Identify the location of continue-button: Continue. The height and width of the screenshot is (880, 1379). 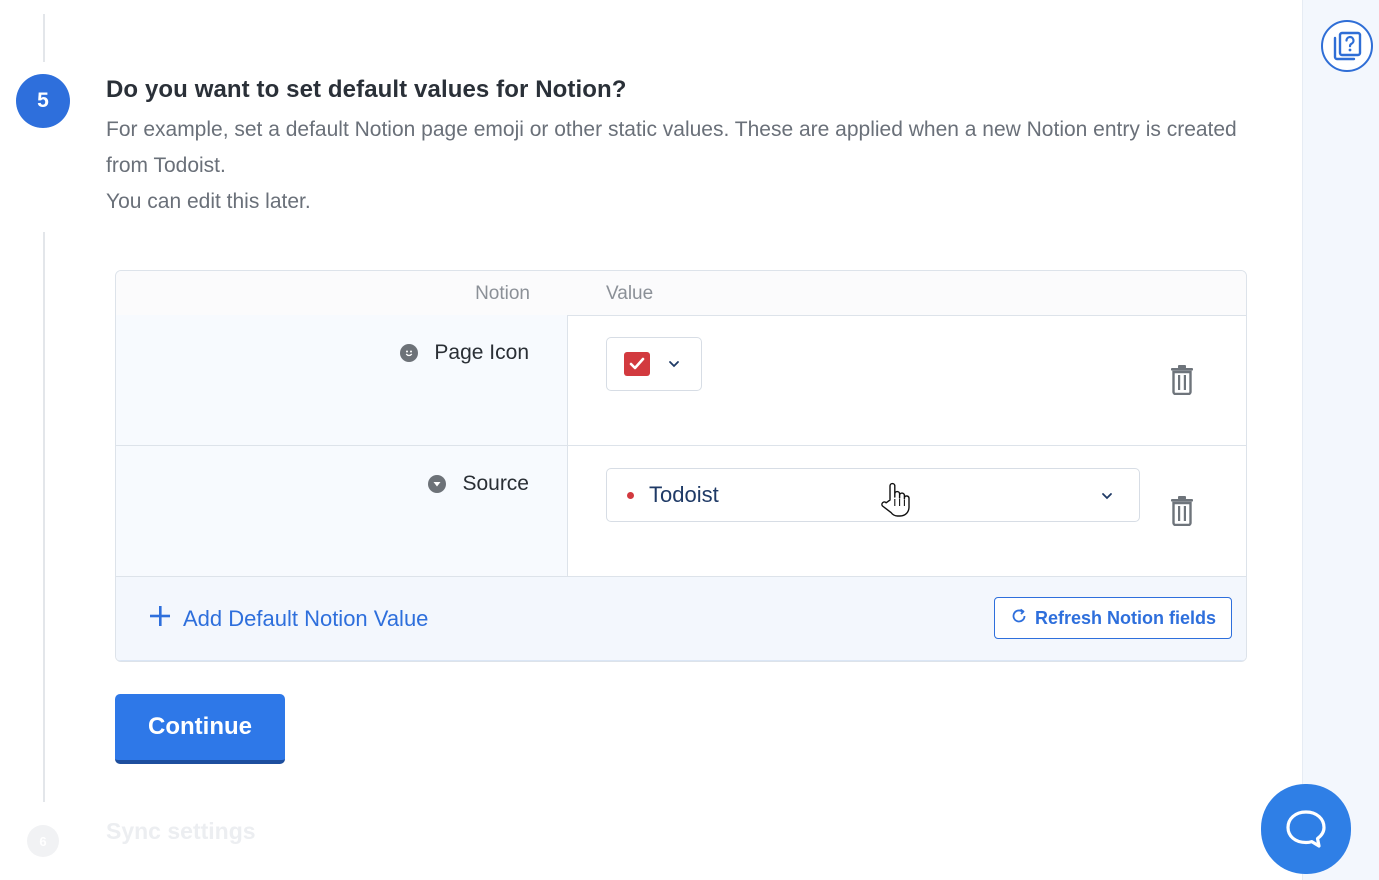
(200, 729).